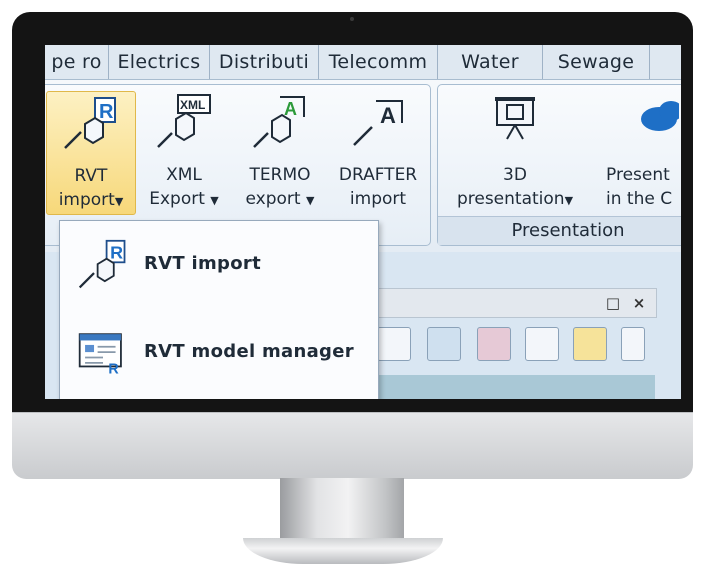 The image size is (702, 570). I want to click on tool-document-icon, so click(394, 344).